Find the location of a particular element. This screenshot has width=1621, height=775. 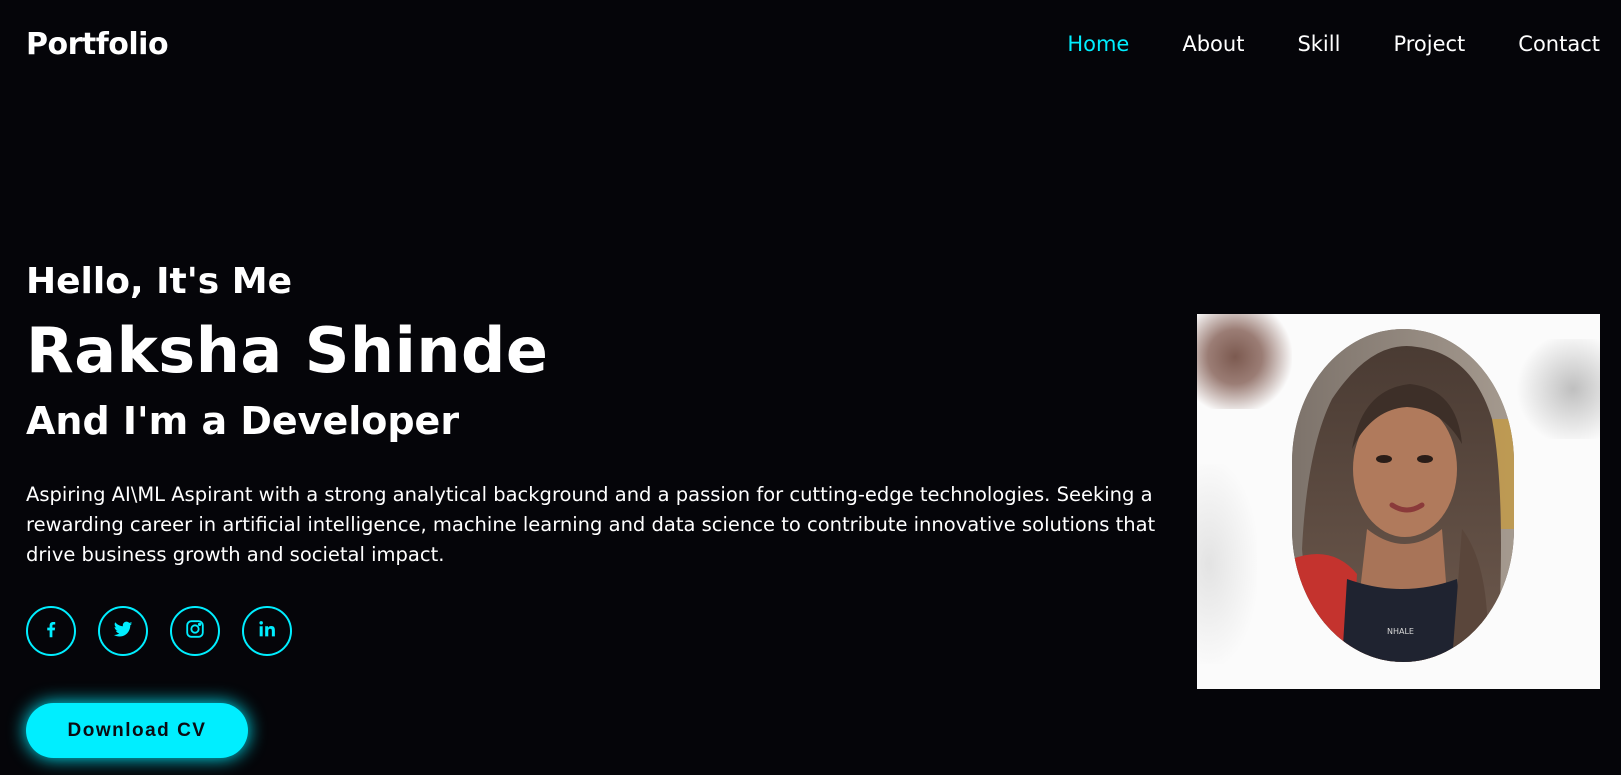

twitter-link is located at coordinates (123, 631).